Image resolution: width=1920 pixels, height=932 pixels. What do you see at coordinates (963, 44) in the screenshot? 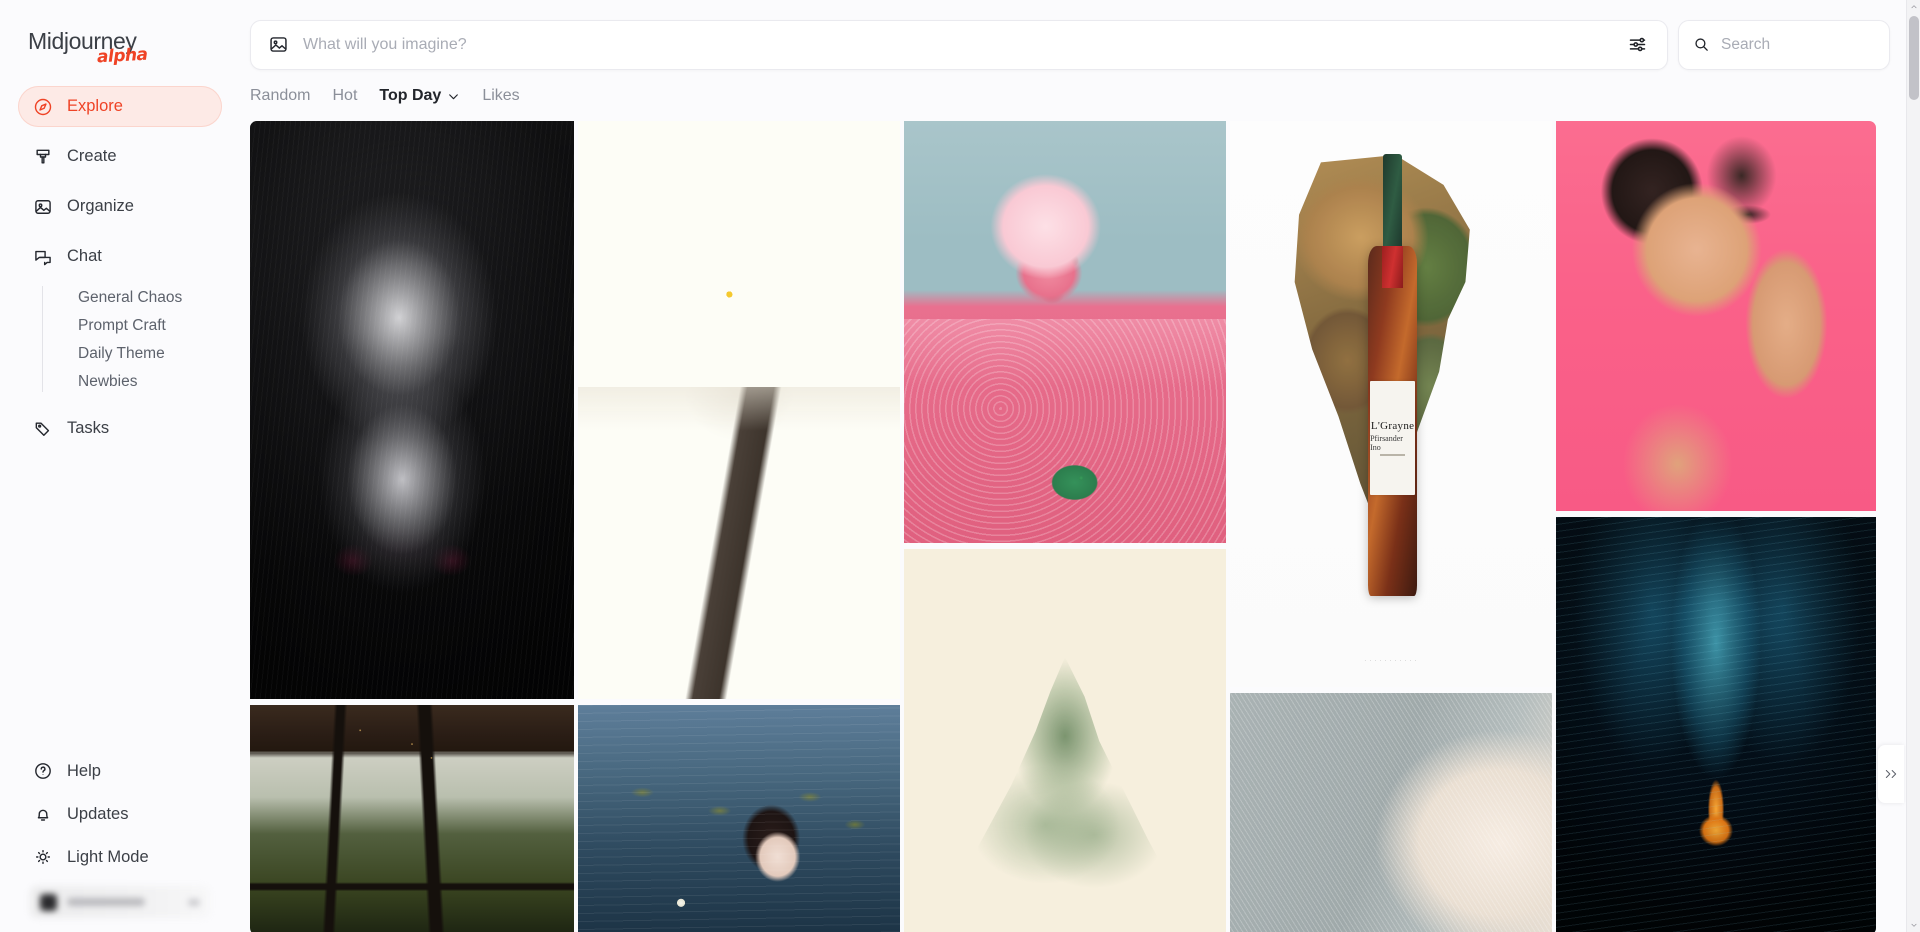
I see `prompt-input` at bounding box center [963, 44].